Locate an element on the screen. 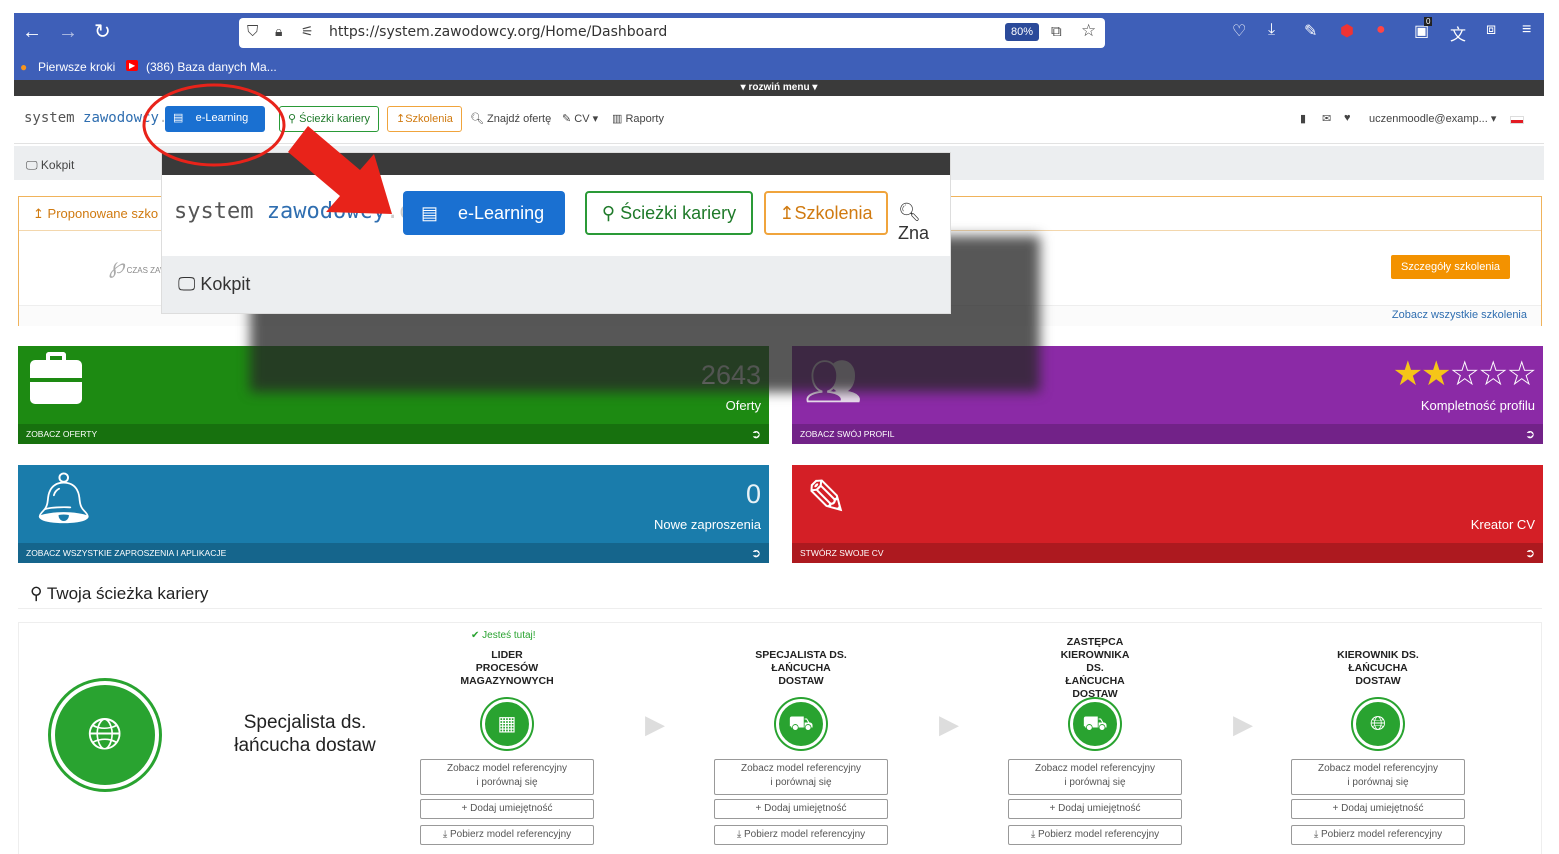 This screenshot has height=854, width=1559. annotation-layer is located at coordinates (267, 148).